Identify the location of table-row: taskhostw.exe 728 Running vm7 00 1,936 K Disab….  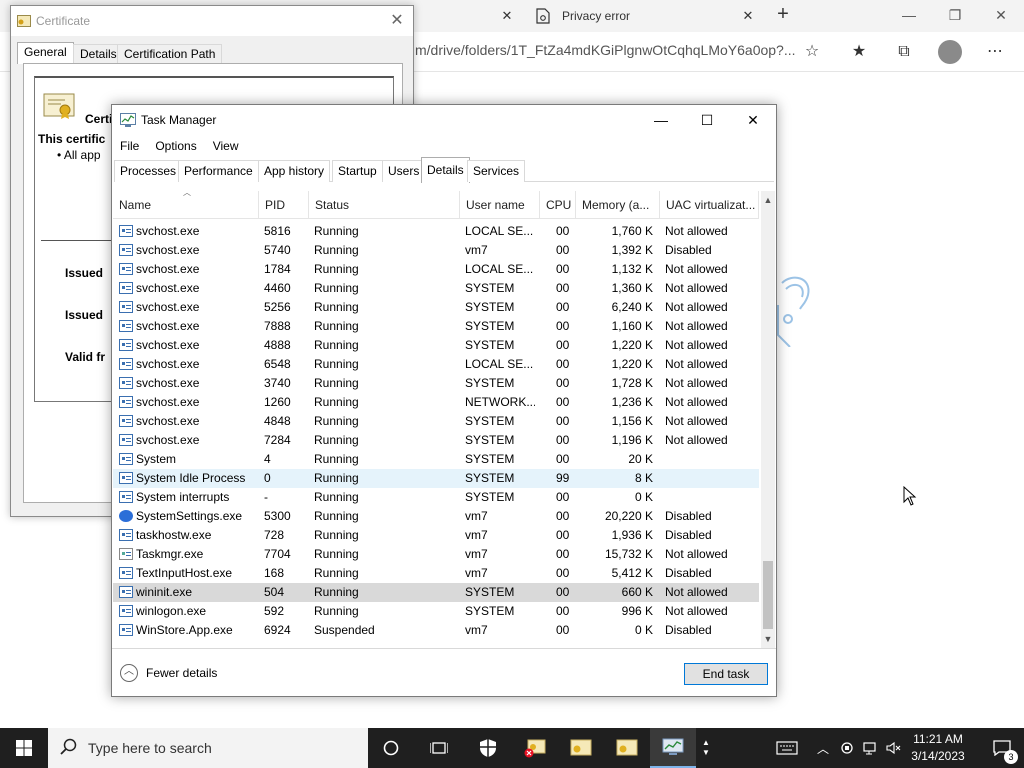
(436, 535).